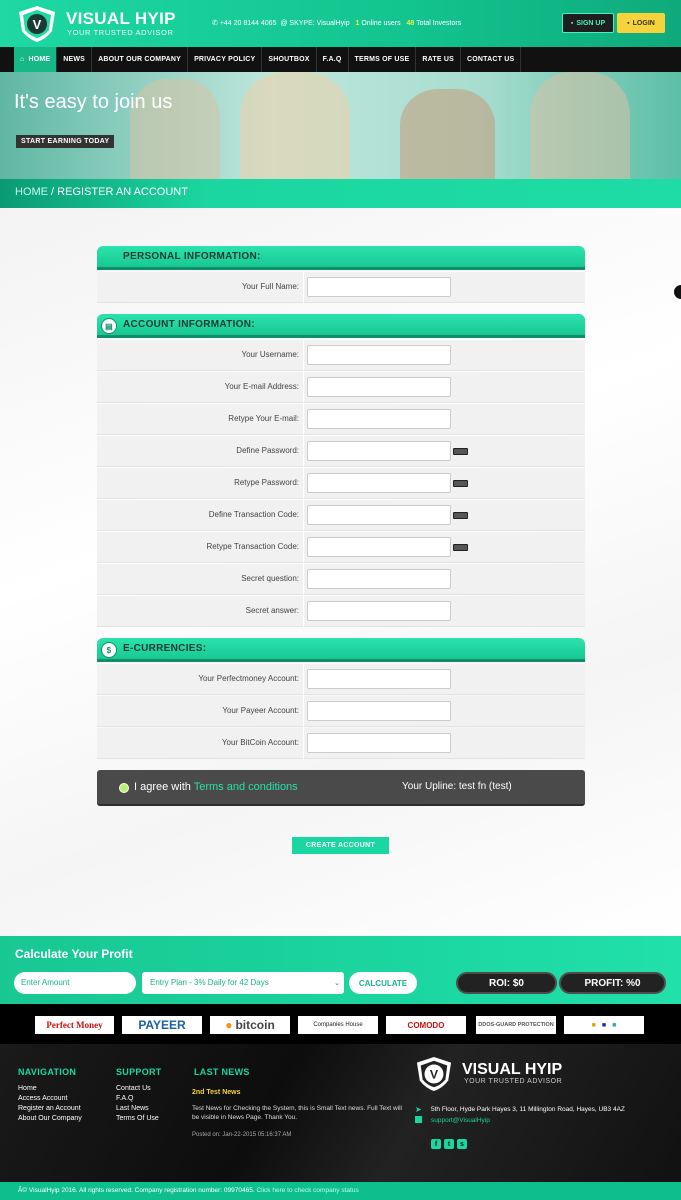 This screenshot has width=681, height=1200. What do you see at coordinates (133, 1088) in the screenshot?
I see `footer-link: Contact Us` at bounding box center [133, 1088].